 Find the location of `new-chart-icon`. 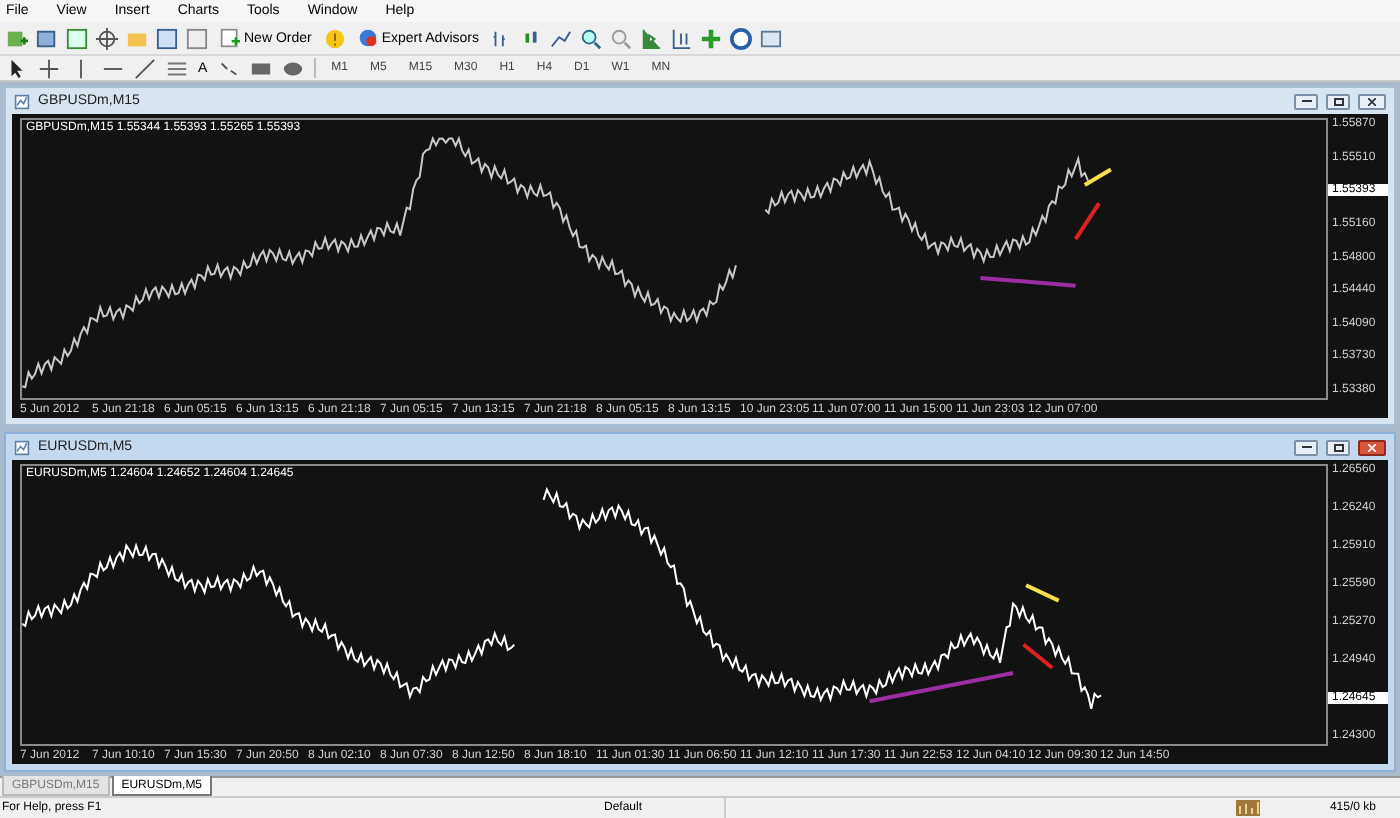

new-chart-icon is located at coordinates (17, 38).